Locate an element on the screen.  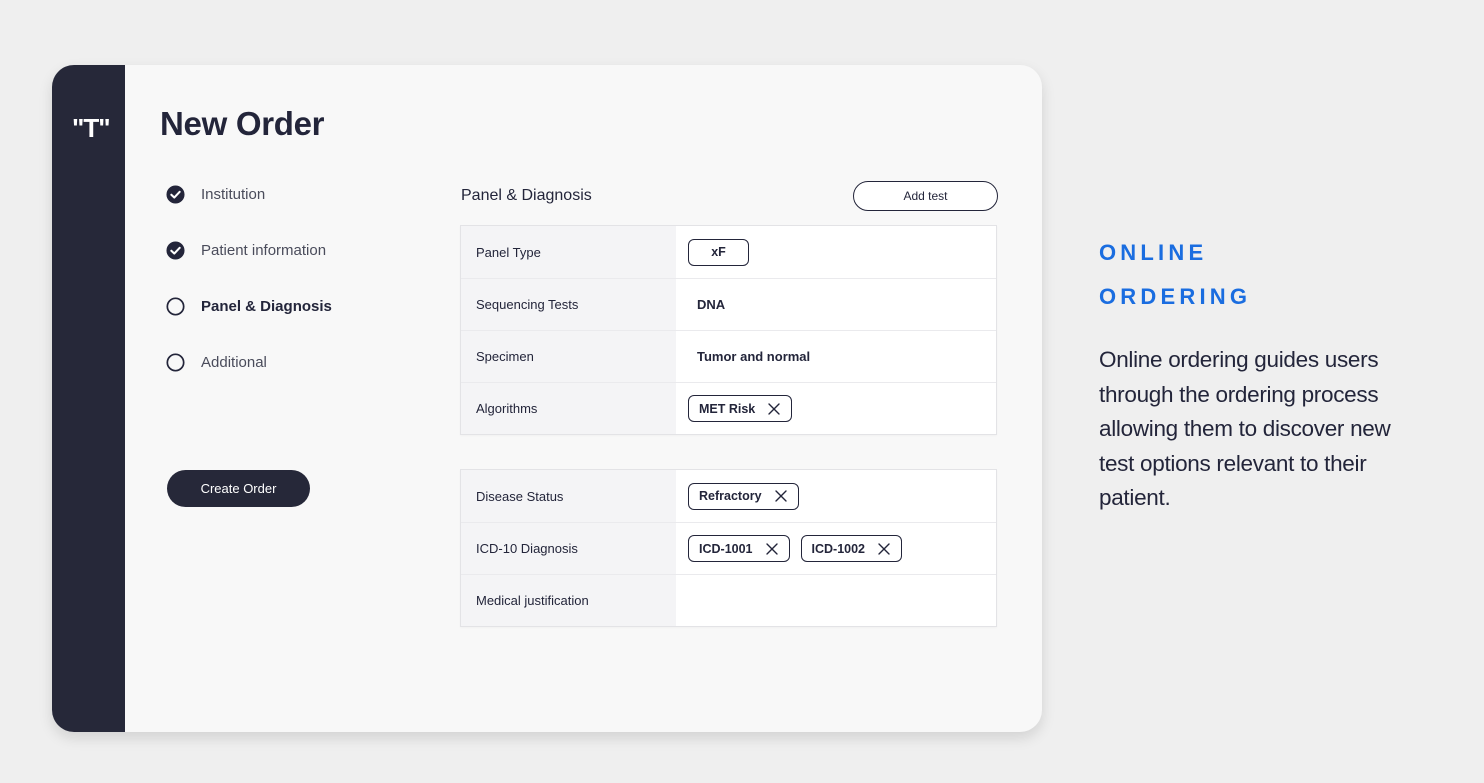
panel-type-chip: xF is located at coordinates (718, 252).